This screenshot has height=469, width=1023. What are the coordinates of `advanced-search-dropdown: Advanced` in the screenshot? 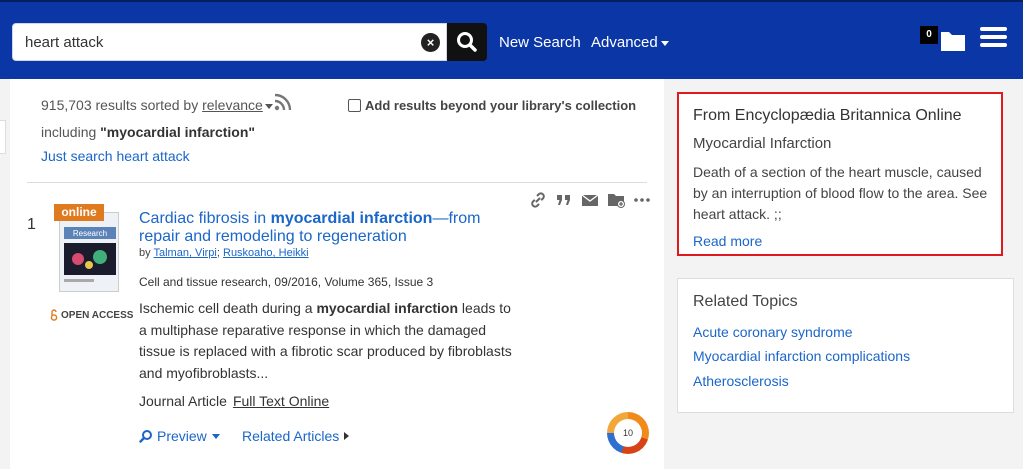 It's located at (630, 42).